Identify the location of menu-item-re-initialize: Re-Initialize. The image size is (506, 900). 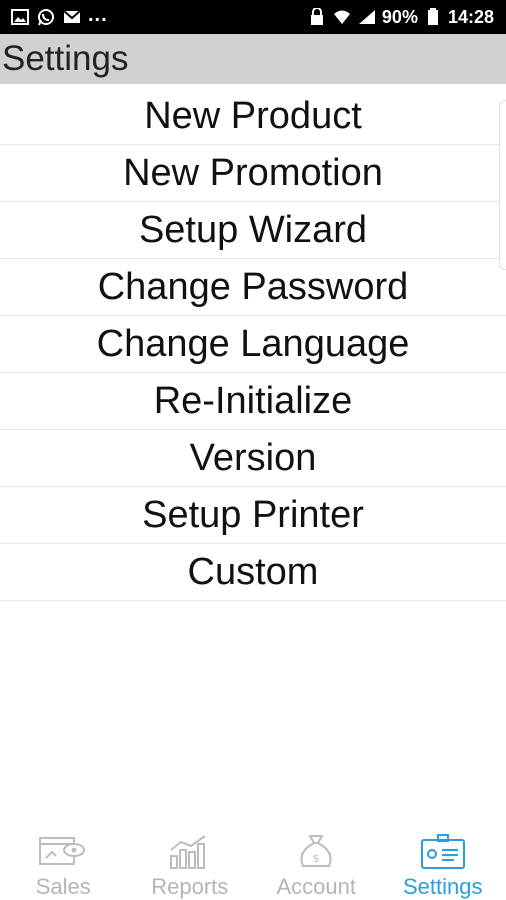
(253, 401).